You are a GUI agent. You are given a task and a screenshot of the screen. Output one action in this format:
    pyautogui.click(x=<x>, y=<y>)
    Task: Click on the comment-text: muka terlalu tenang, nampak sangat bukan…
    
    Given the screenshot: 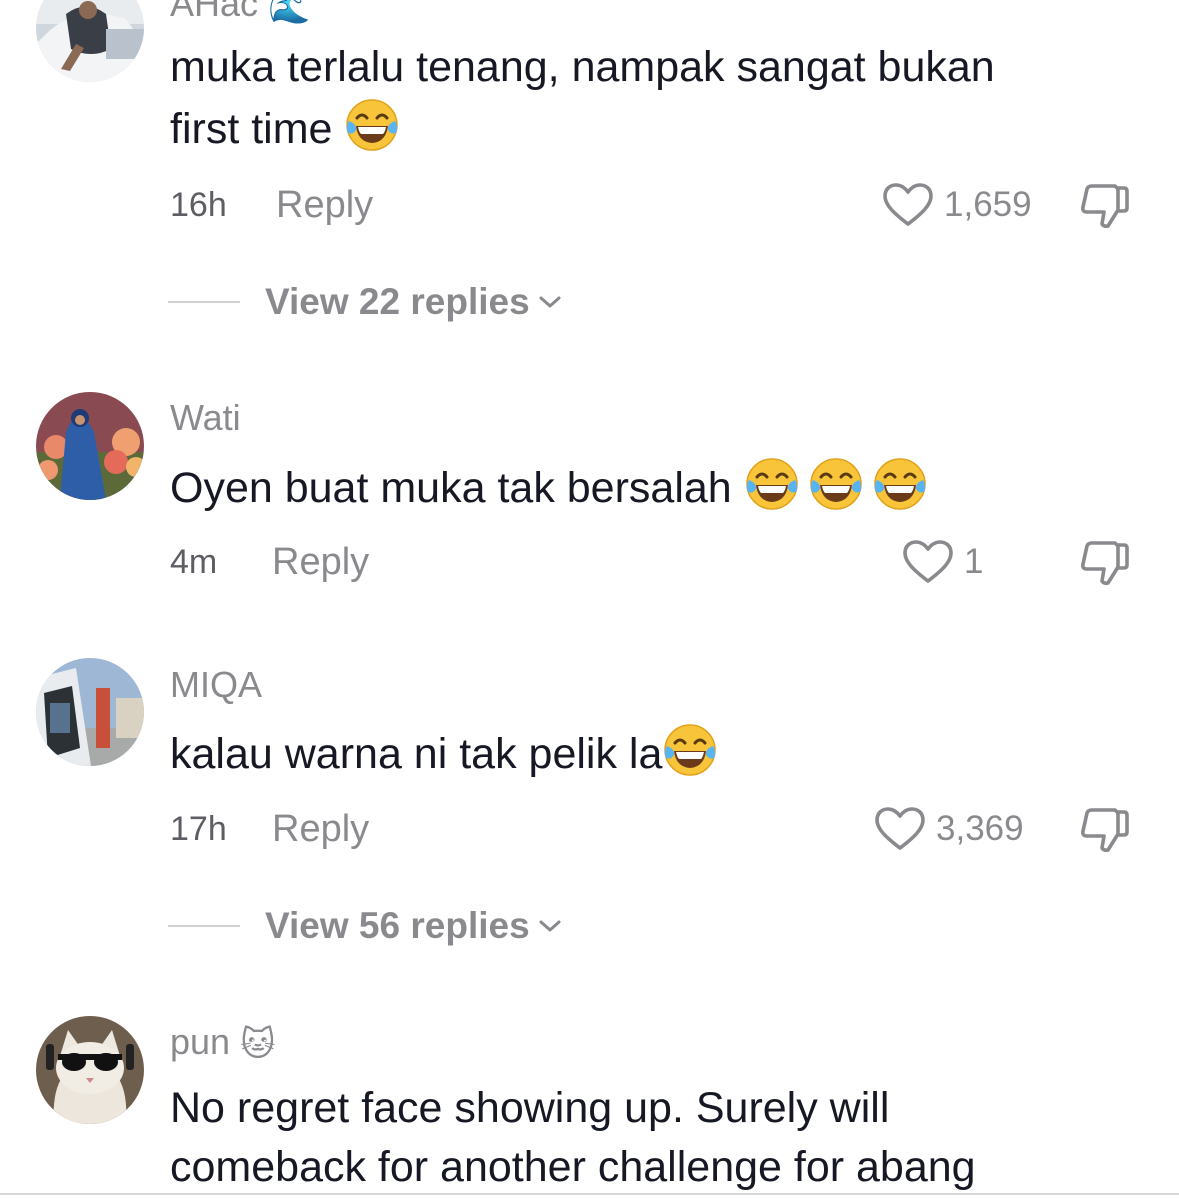 What is the action you would take?
    pyautogui.click(x=650, y=98)
    